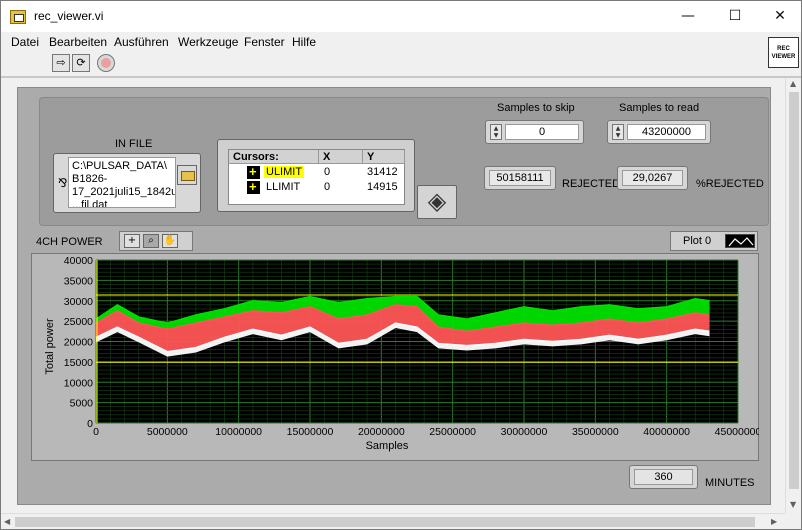 The width and height of the screenshot is (802, 530). Describe the element at coordinates (78, 42) in the screenshot. I see `menu-bearbeiten: Bearbeiten` at that location.